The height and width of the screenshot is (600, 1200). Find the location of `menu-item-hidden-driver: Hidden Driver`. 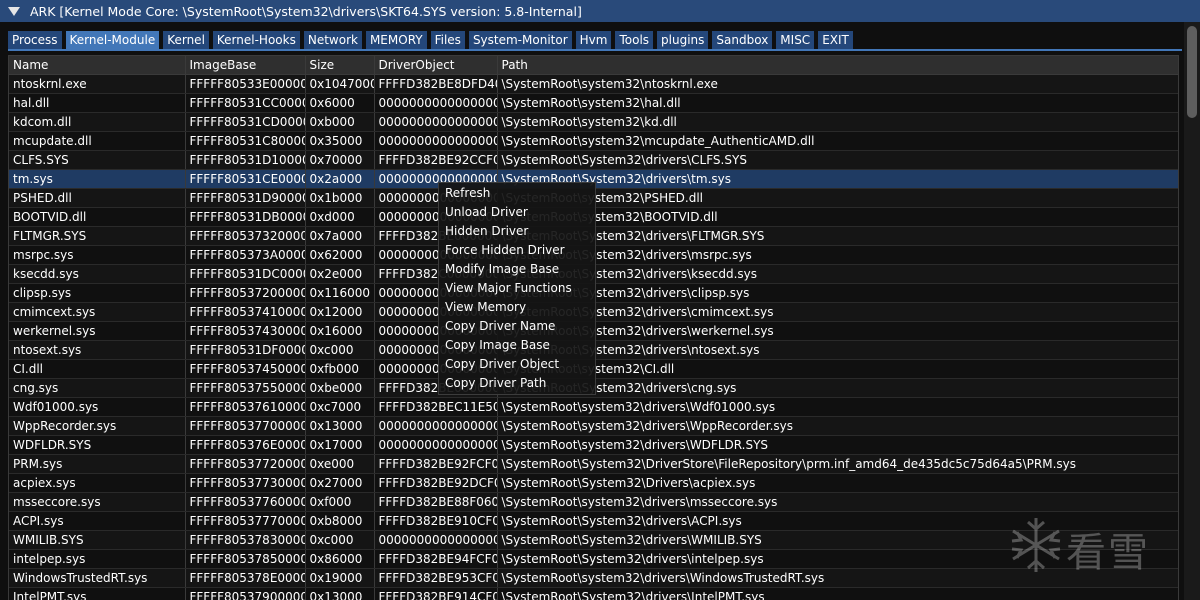

menu-item-hidden-driver: Hidden Driver is located at coordinates (517, 231).